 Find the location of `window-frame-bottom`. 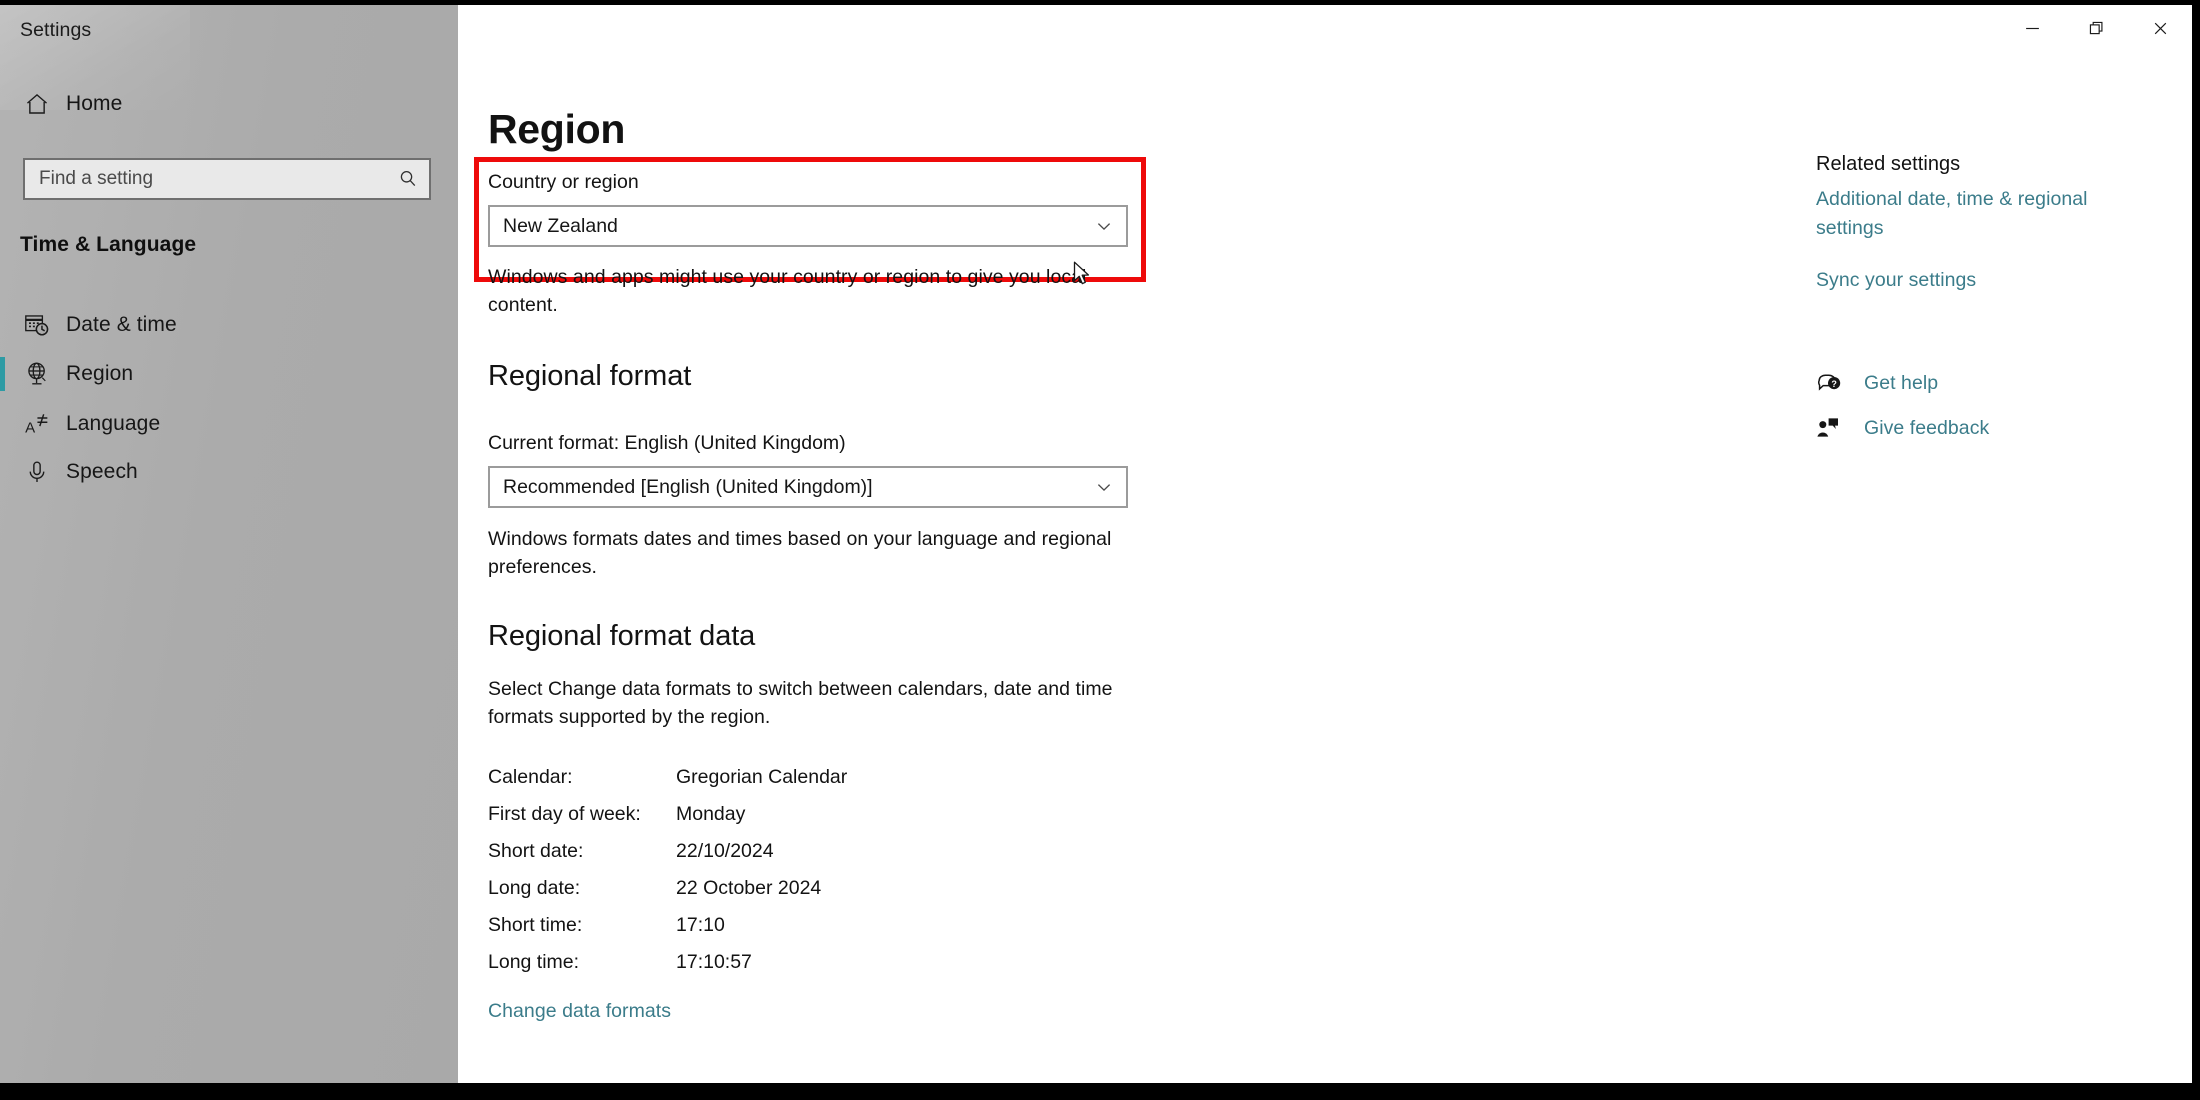

window-frame-bottom is located at coordinates (1100, 1091).